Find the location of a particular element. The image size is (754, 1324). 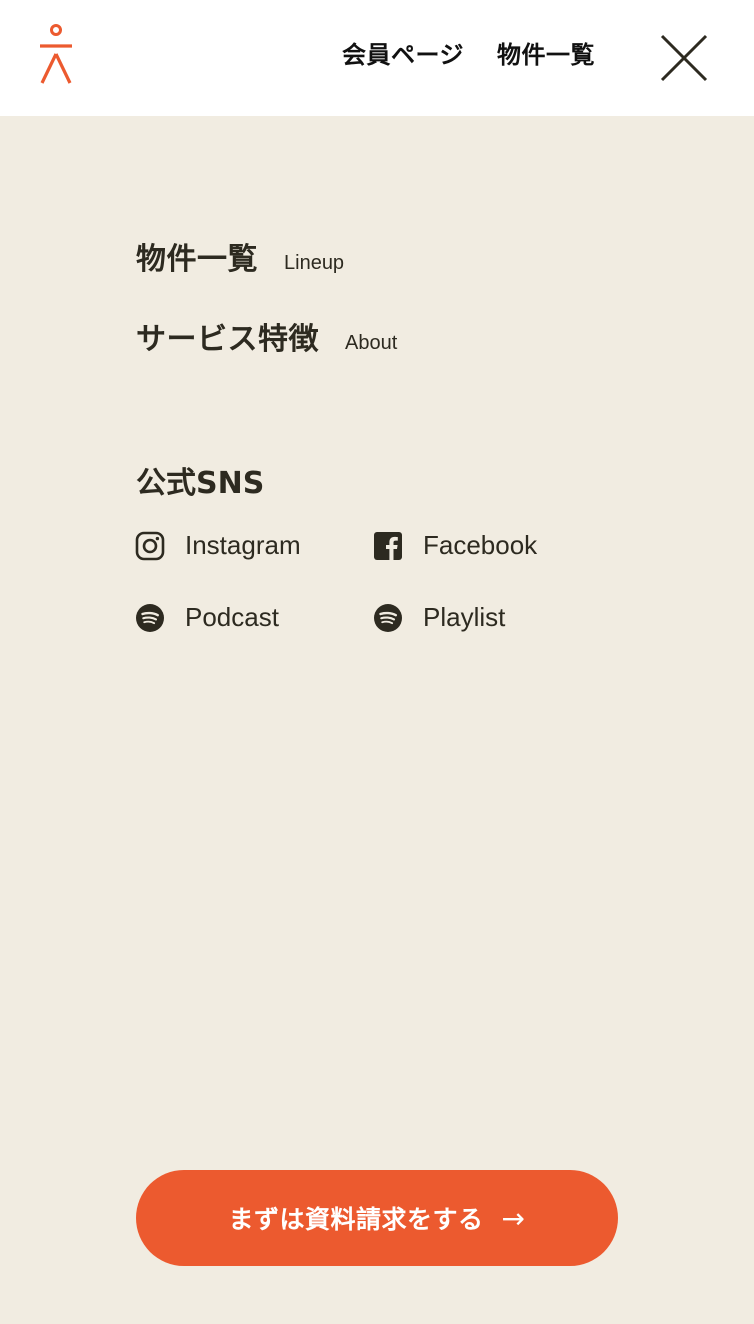

request-brochure-label: まずは資料請求をする is located at coordinates (356, 1219).